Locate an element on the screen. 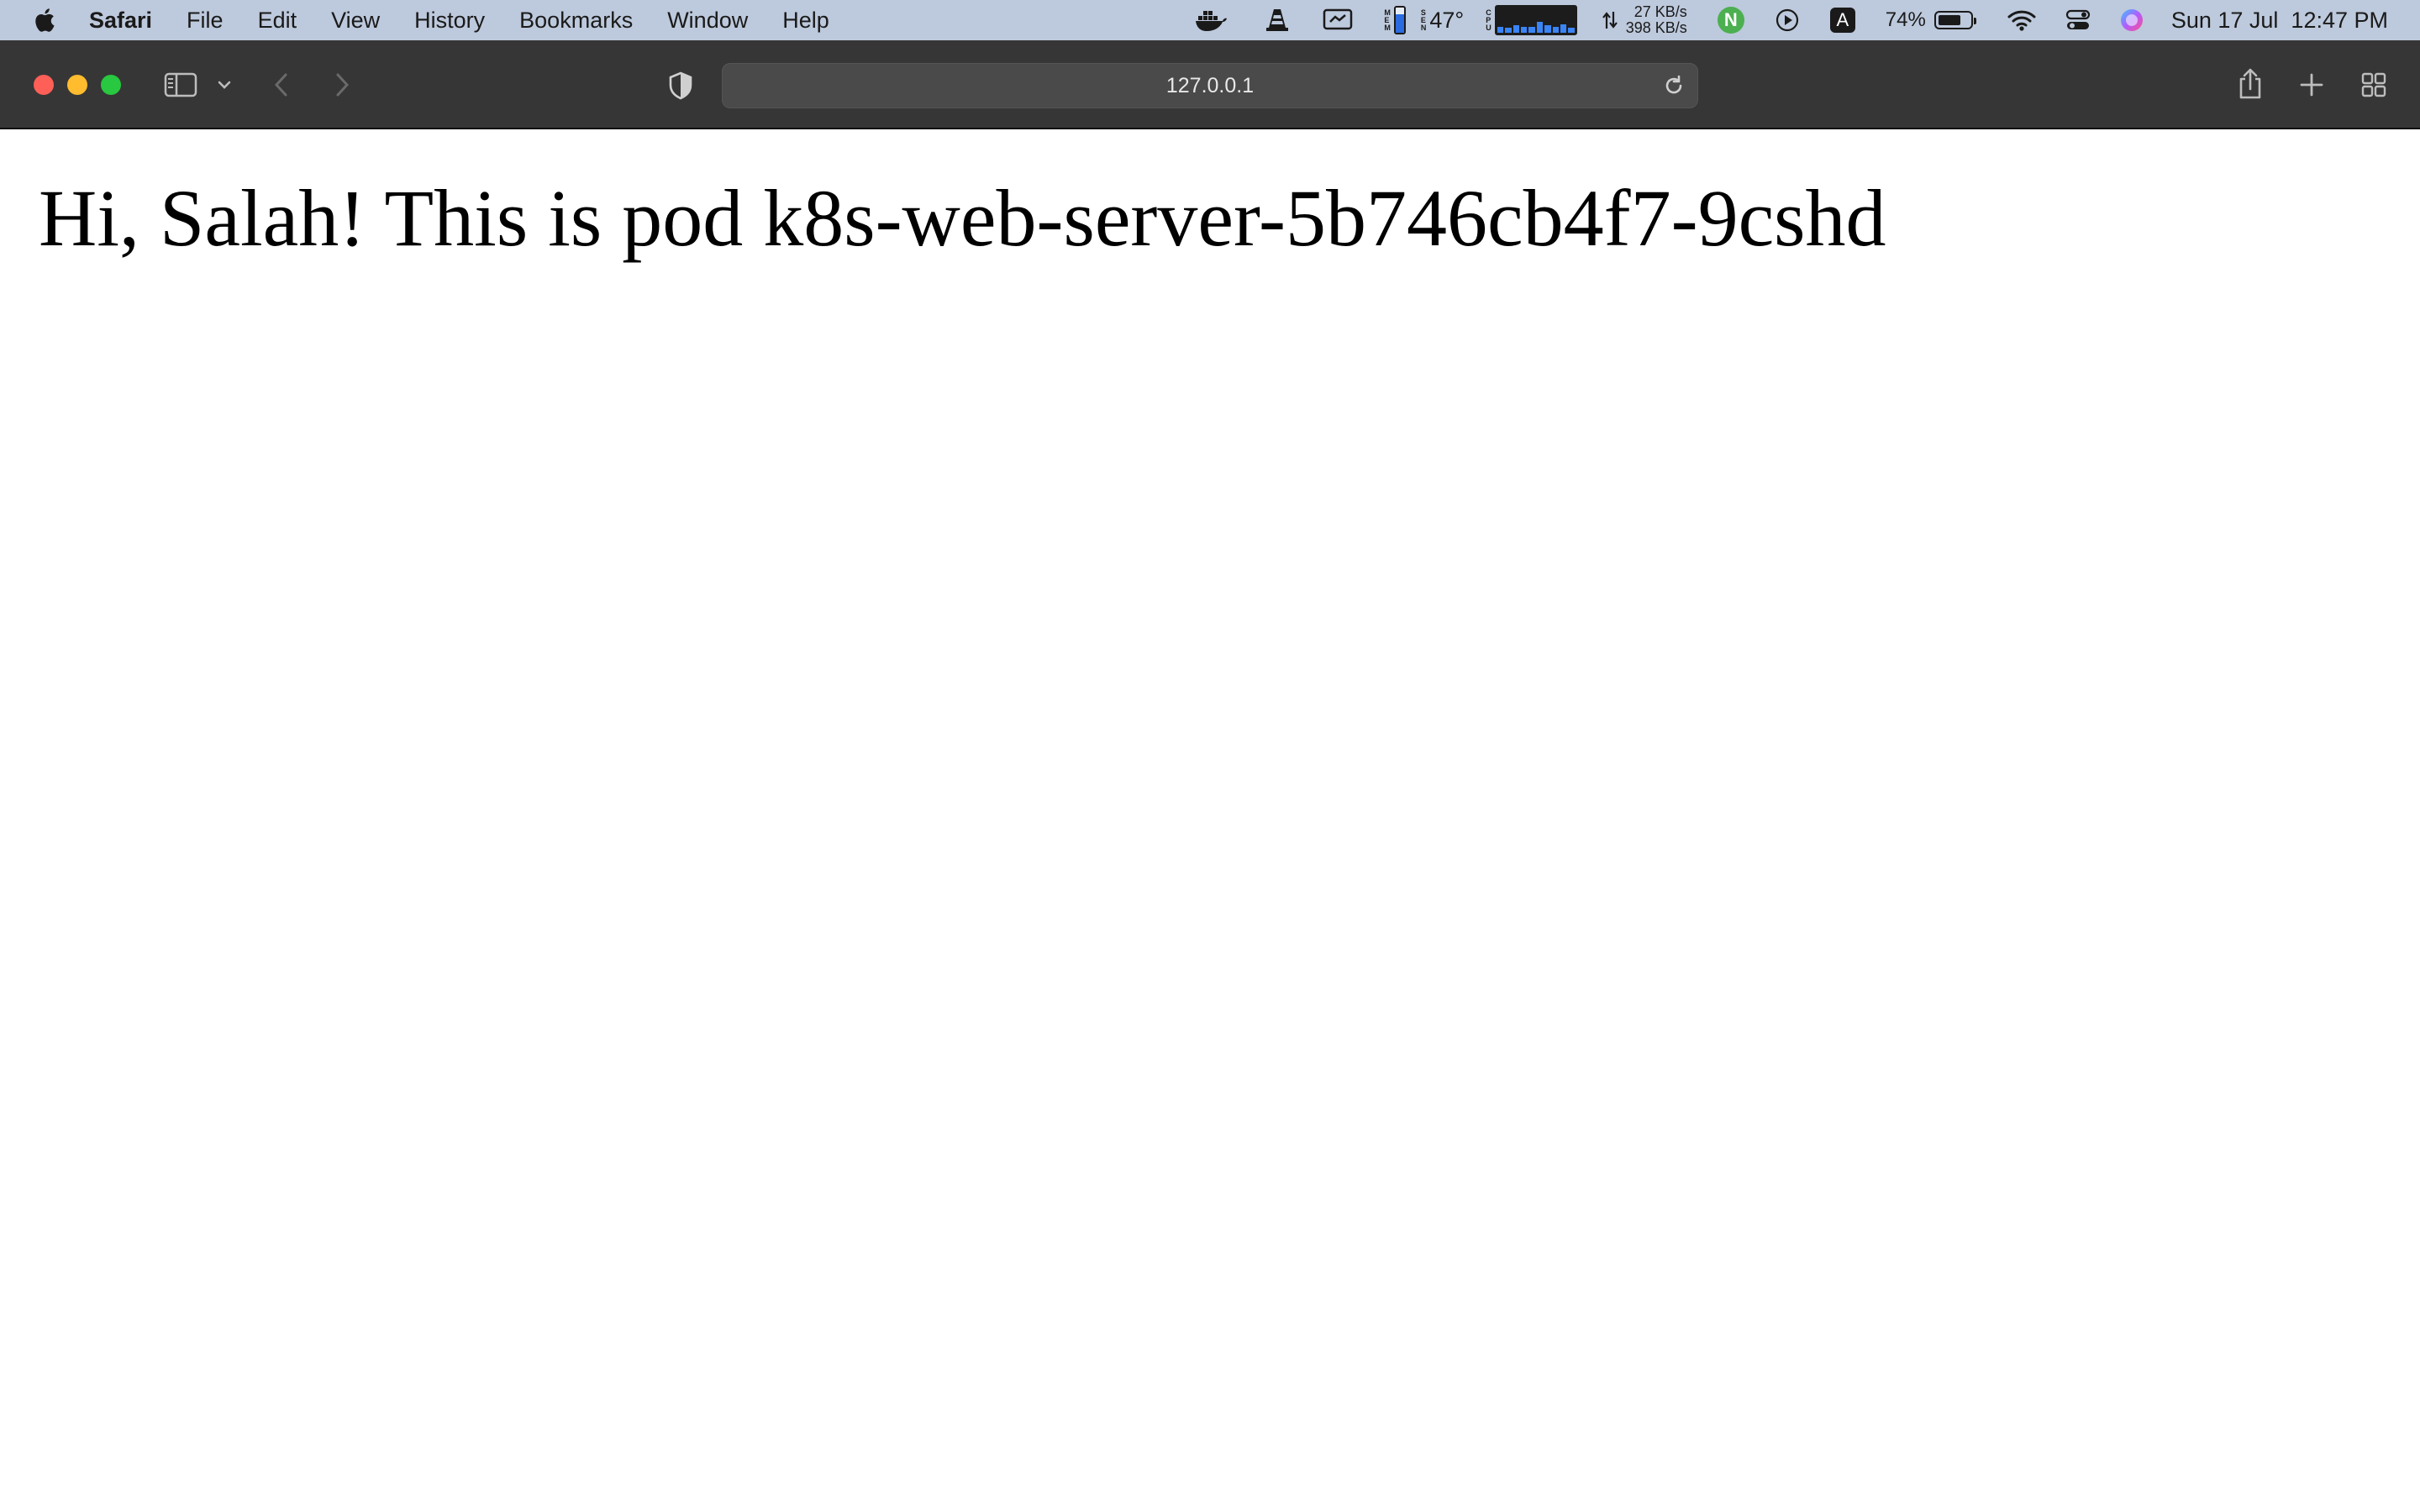  wifi-icon is located at coordinates (2022, 20).